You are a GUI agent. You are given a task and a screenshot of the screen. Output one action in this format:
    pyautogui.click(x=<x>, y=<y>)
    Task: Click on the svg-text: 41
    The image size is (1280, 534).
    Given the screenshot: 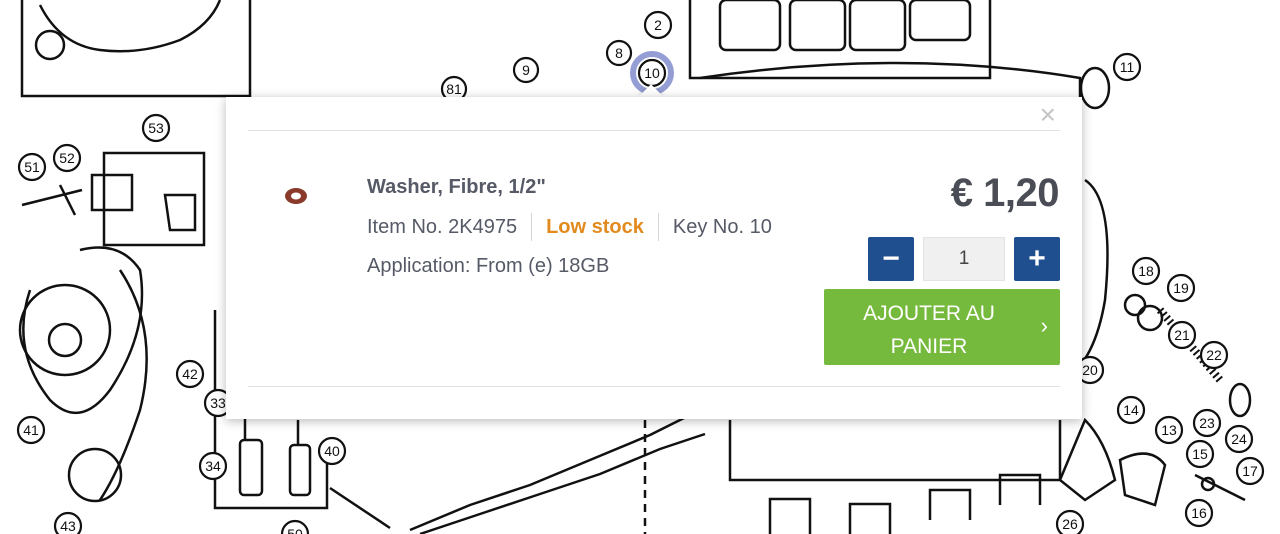 What is the action you would take?
    pyautogui.click(x=31, y=430)
    